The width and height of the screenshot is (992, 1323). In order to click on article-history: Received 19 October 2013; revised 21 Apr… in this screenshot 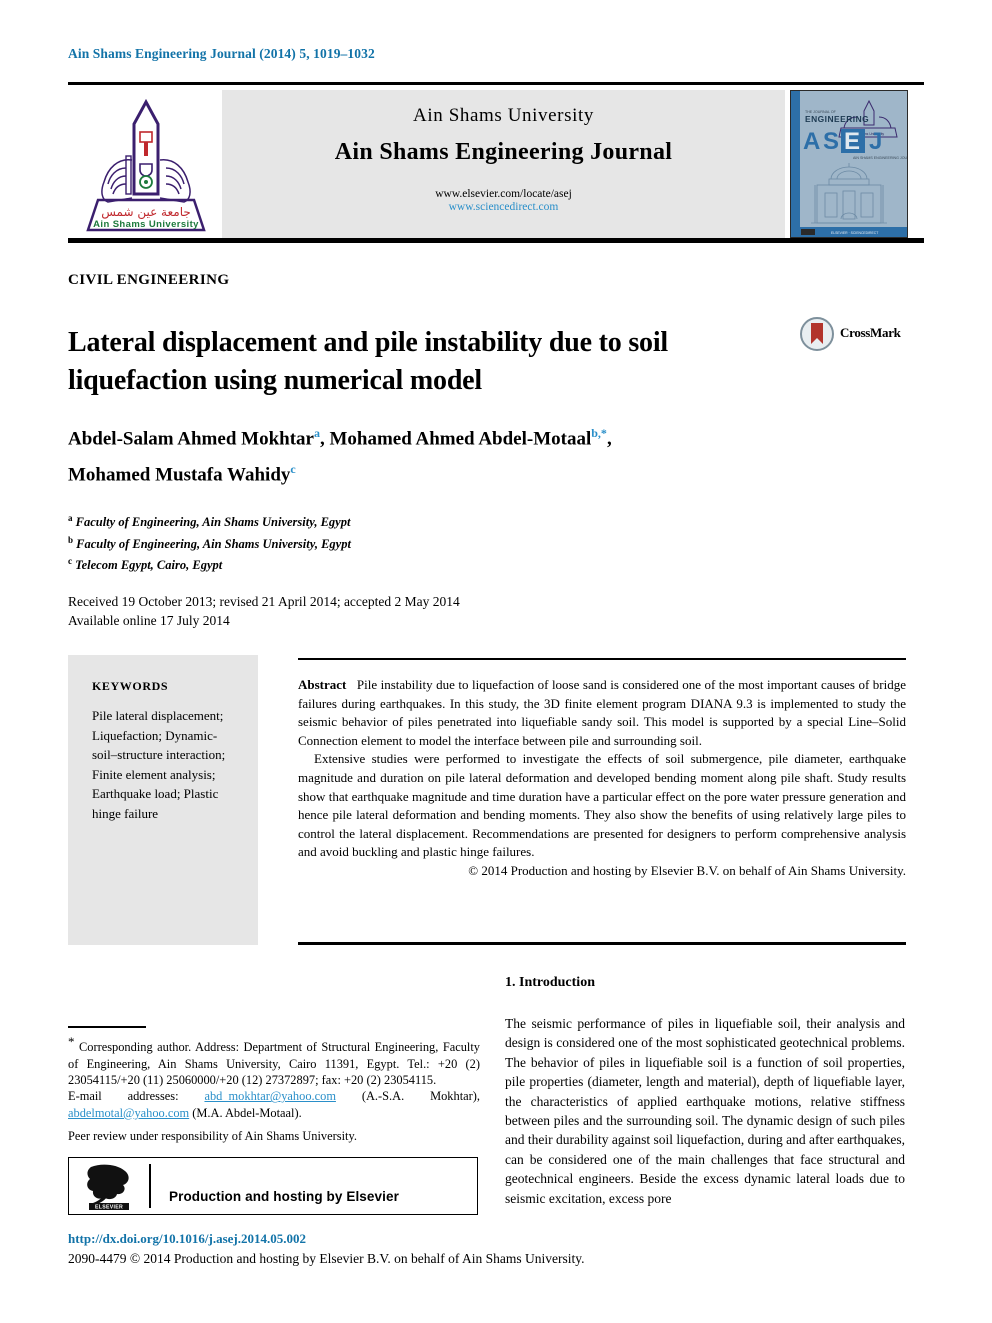, I will do `click(368, 611)`.